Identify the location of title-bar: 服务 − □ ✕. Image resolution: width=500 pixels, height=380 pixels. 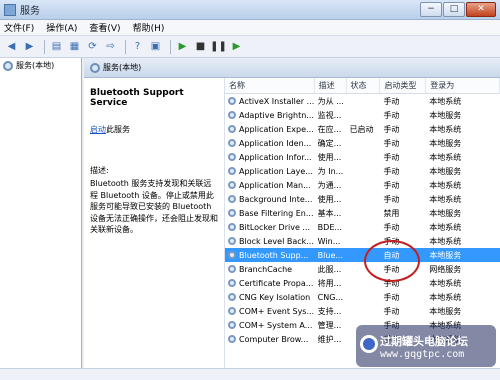
(250, 10).